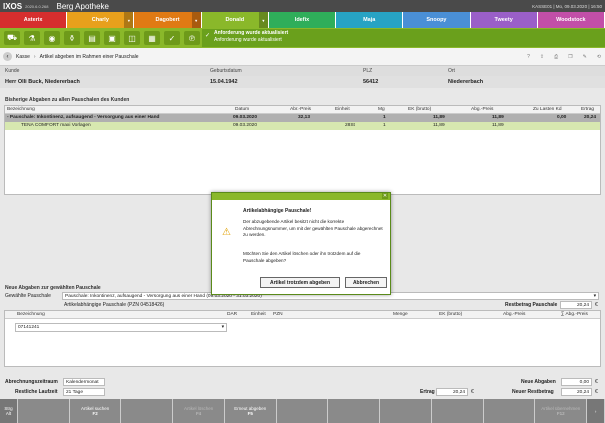 Image resolution: width=605 pixels, height=423 pixels. I want to click on abr-label: Abrechnungszeitraum, so click(31, 382).